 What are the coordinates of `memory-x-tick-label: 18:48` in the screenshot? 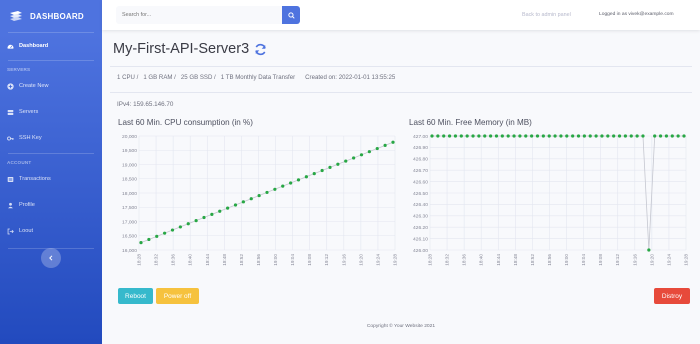 It's located at (515, 260).